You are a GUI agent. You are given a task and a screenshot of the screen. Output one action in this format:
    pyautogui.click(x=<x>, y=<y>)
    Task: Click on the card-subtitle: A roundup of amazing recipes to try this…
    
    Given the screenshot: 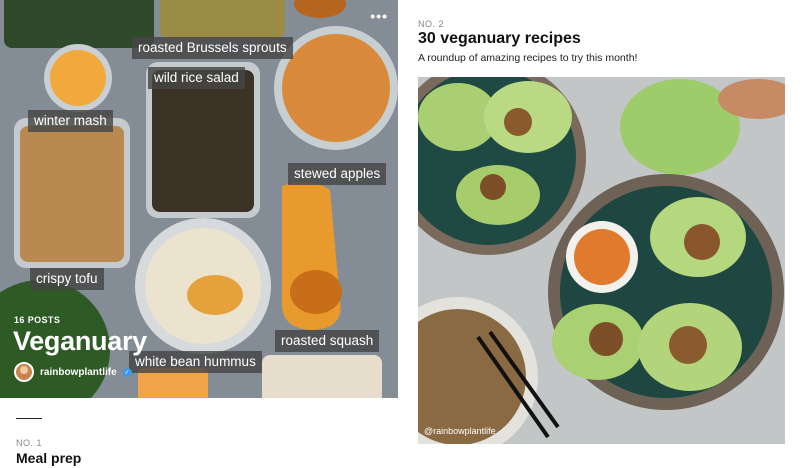 What is the action you would take?
    pyautogui.click(x=528, y=58)
    